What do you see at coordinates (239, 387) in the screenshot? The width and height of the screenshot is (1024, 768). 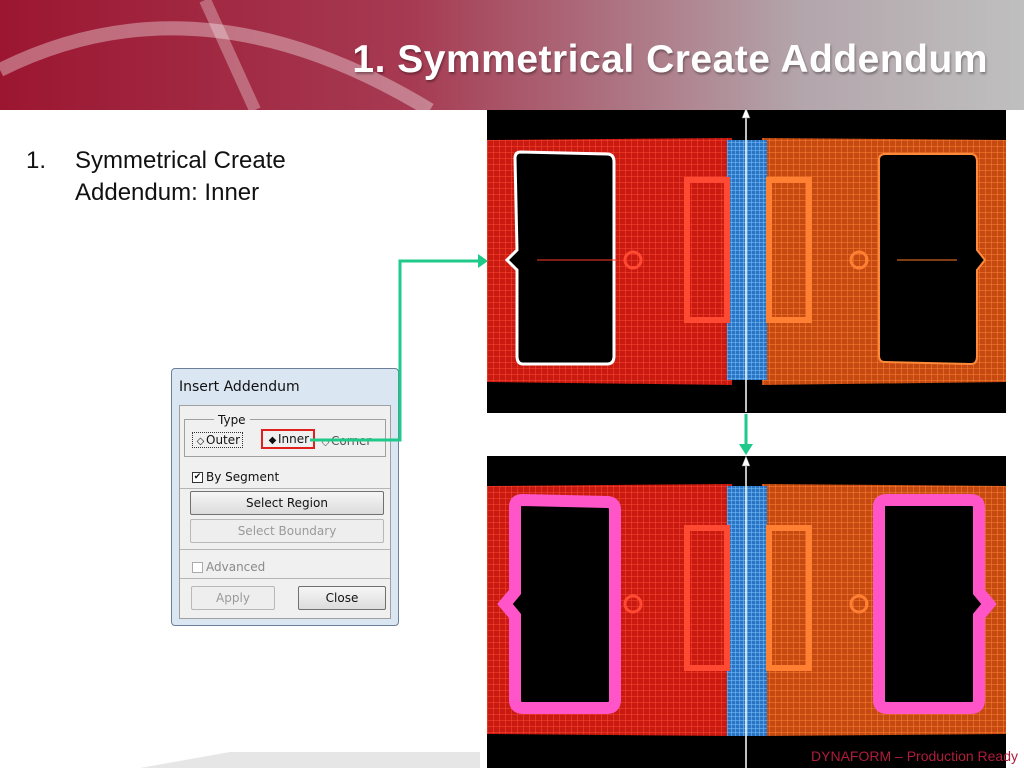 I see `dialog-title: Insert Addendum` at bounding box center [239, 387].